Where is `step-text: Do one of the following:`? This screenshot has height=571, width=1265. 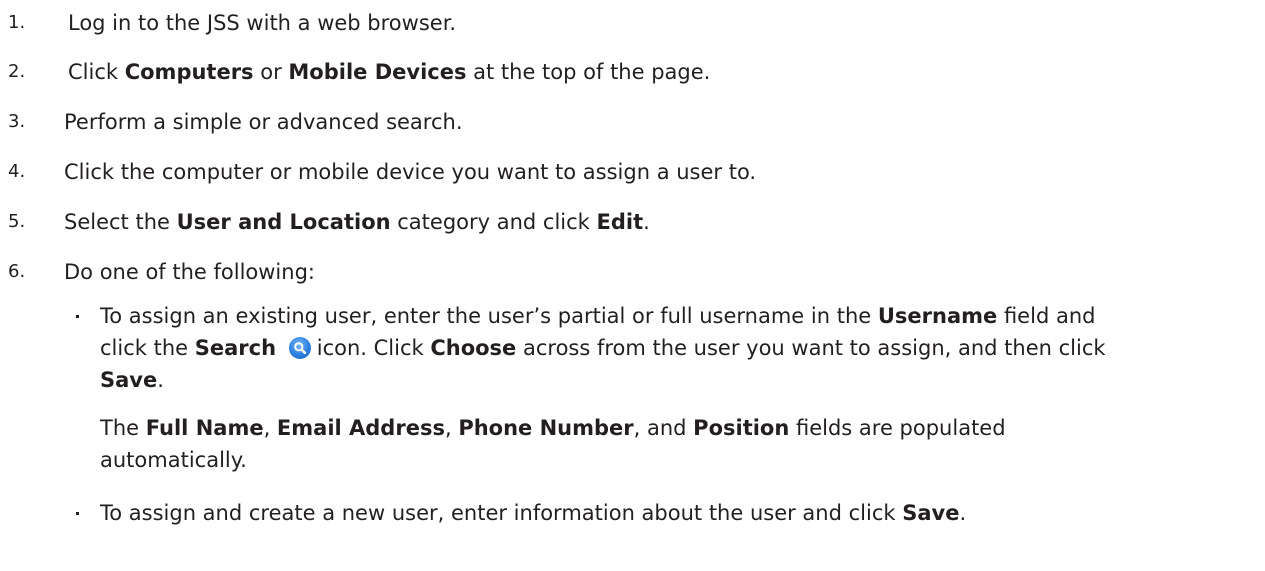 step-text: Do one of the following: is located at coordinates (189, 272).